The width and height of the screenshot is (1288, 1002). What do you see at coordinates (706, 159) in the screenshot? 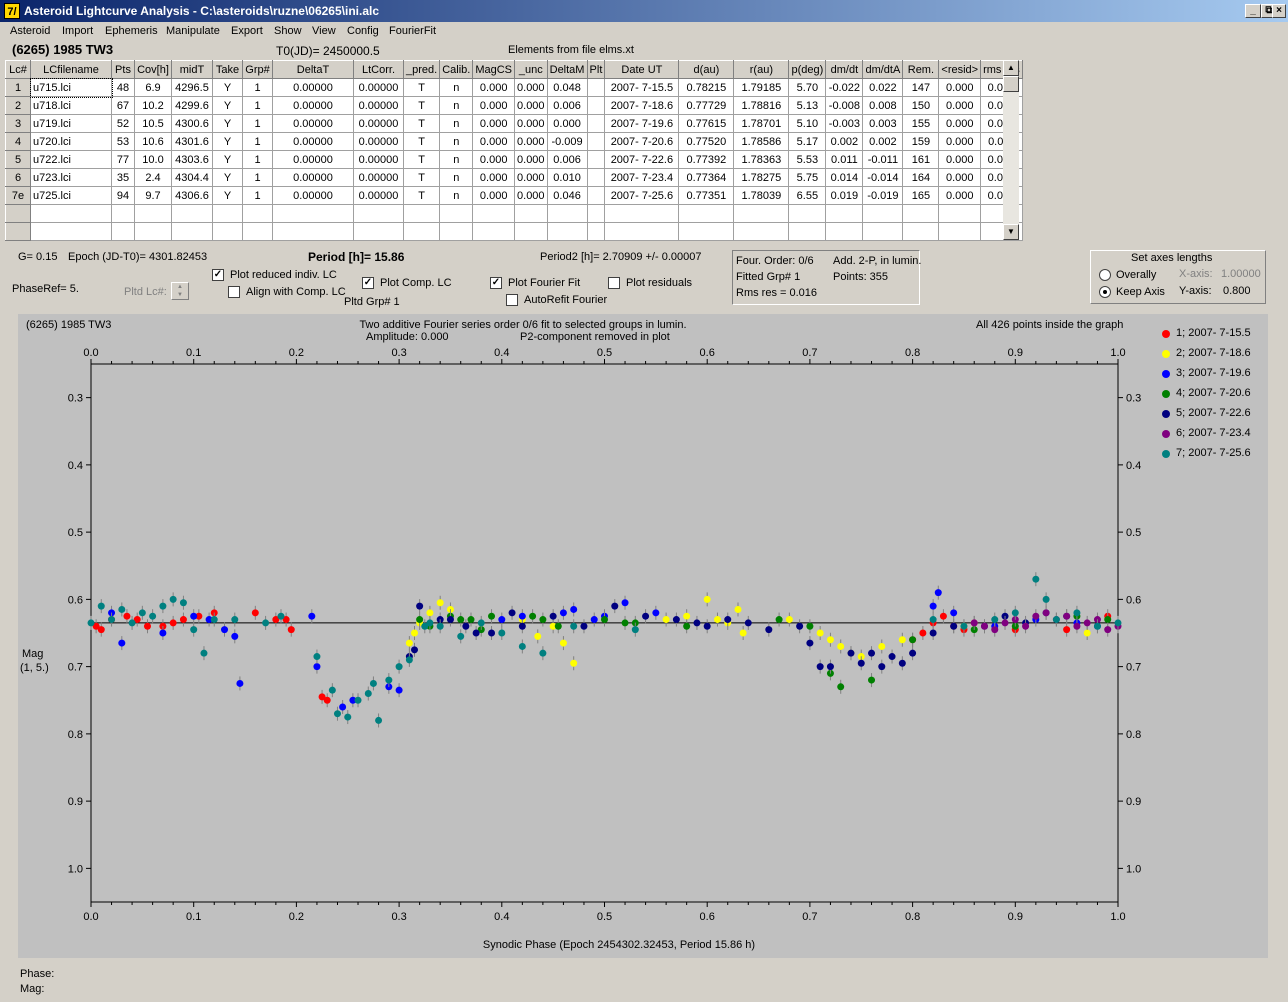
I see `table-cell: 0.77392` at bounding box center [706, 159].